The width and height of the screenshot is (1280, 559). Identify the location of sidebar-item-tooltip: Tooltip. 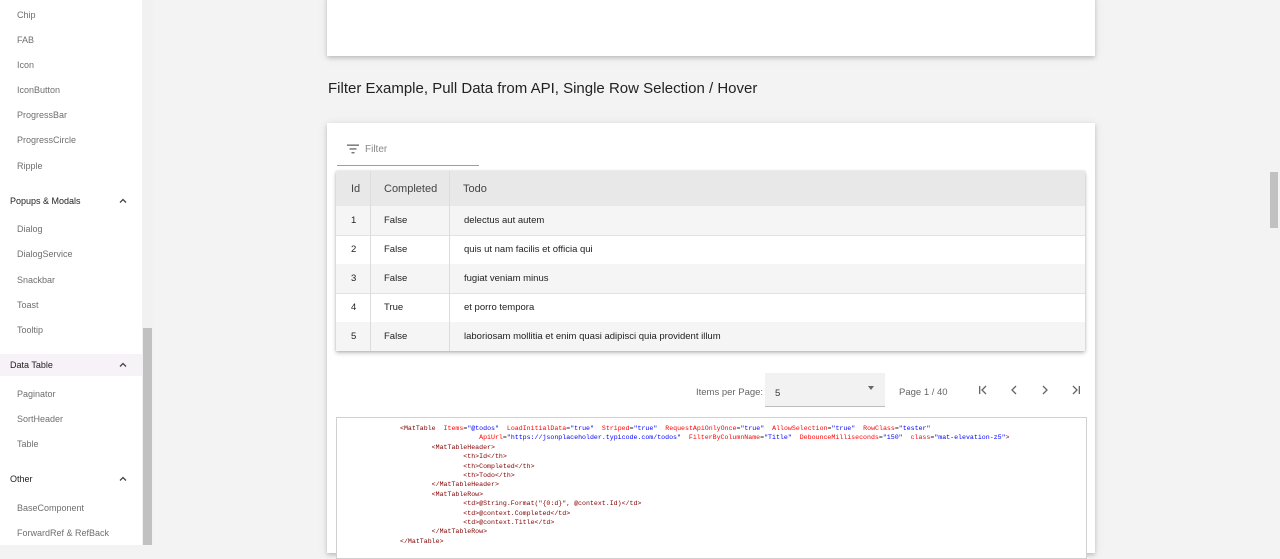
(30, 330).